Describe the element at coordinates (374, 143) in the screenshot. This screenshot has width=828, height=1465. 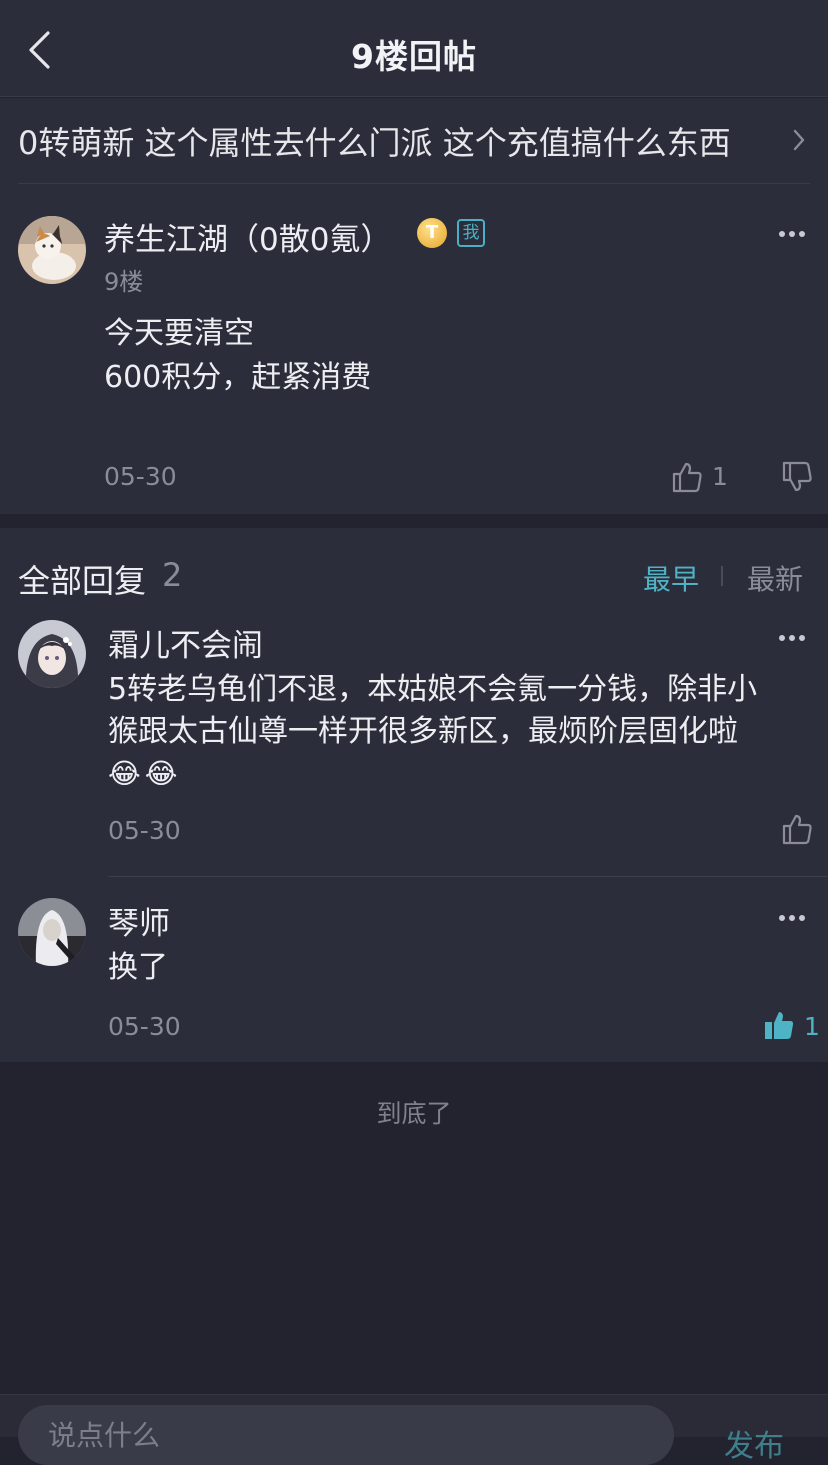
I see `thread-title: 0转萌新 这个属性去什么门派 这个充值搞什么东西` at that location.